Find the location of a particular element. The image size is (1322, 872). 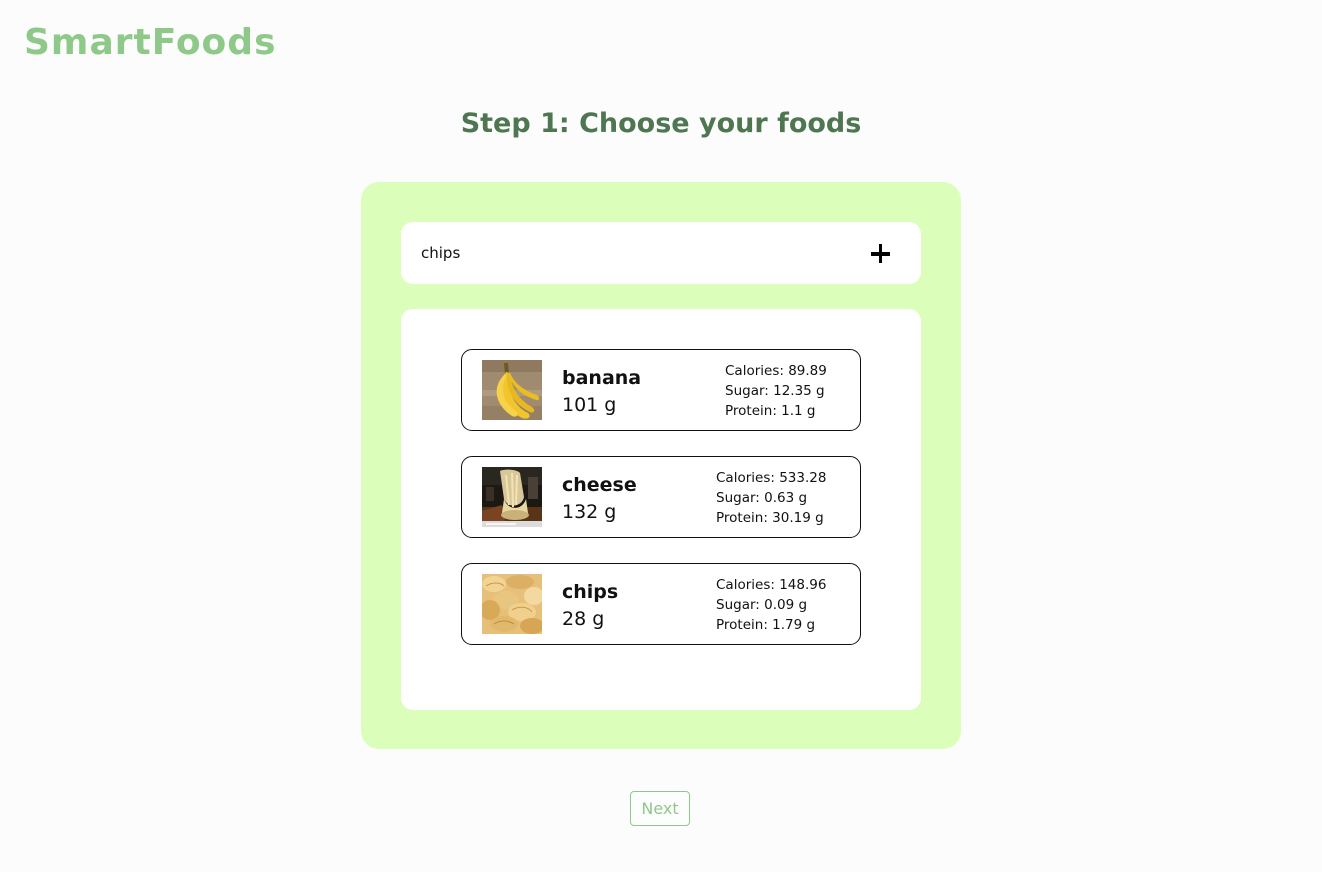

chips-image is located at coordinates (512, 604).